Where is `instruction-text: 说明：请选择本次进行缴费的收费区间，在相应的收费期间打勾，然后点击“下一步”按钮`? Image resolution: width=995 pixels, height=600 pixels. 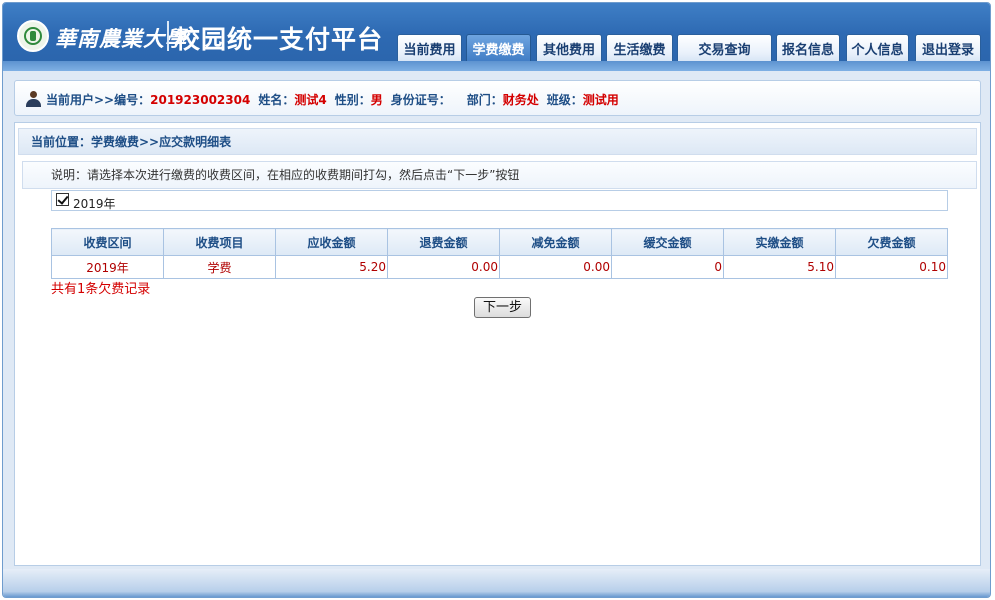
instruction-text: 说明：请选择本次进行缴费的收费区间，在相应的收费期间打勾，然后点击“下一步”按钮 is located at coordinates (499, 175).